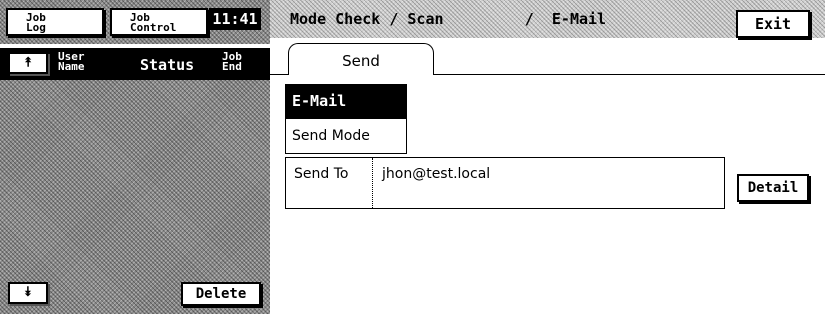 This screenshot has height=314, width=825. I want to click on clock: 11:41, so click(235, 19).